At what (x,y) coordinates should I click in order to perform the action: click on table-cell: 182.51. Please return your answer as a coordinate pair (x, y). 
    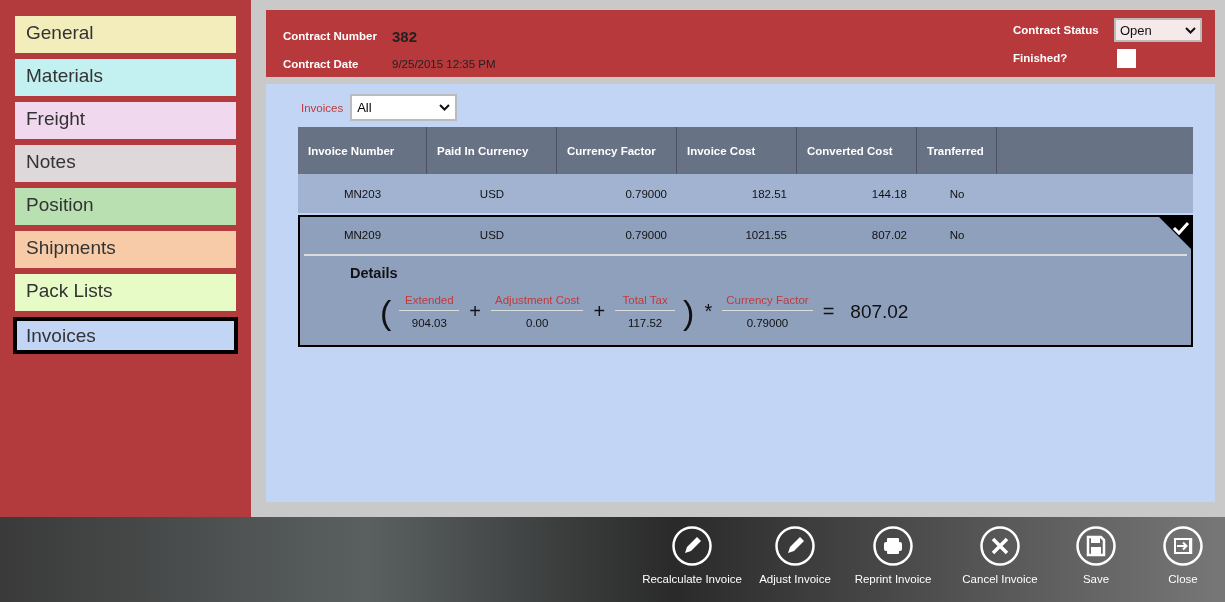
    Looking at the image, I should click on (769, 193).